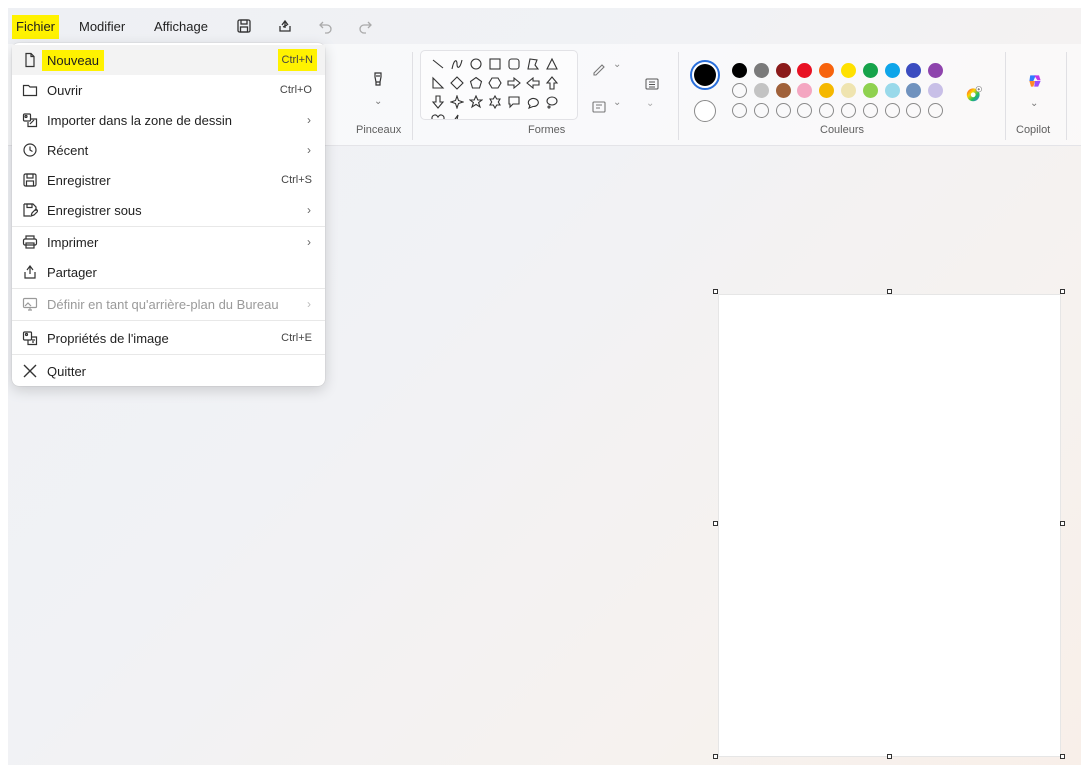  I want to click on fill-chevron-icon: ⌄, so click(617, 102).